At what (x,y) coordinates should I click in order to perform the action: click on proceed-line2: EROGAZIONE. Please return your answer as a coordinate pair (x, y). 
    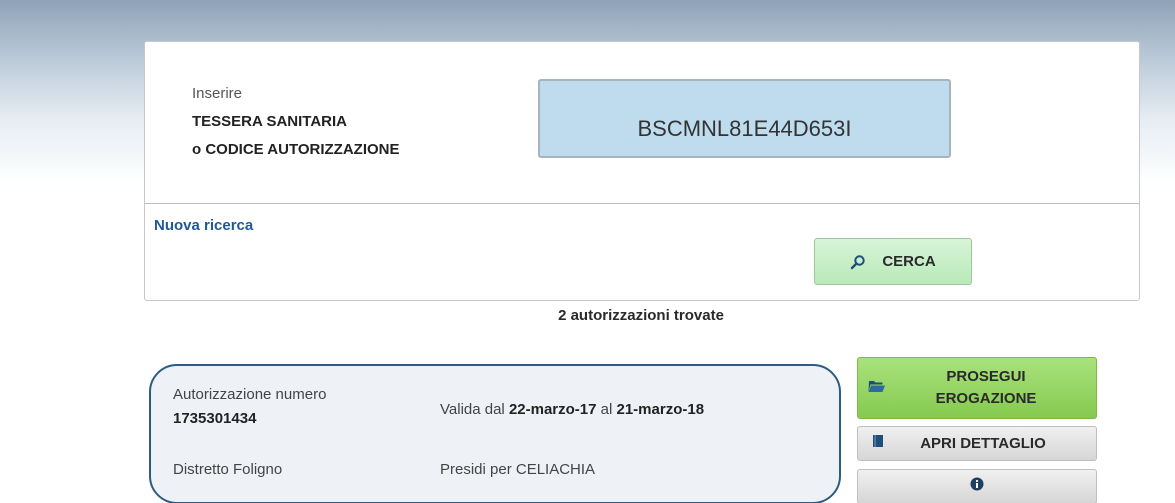
    Looking at the image, I should click on (986, 398).